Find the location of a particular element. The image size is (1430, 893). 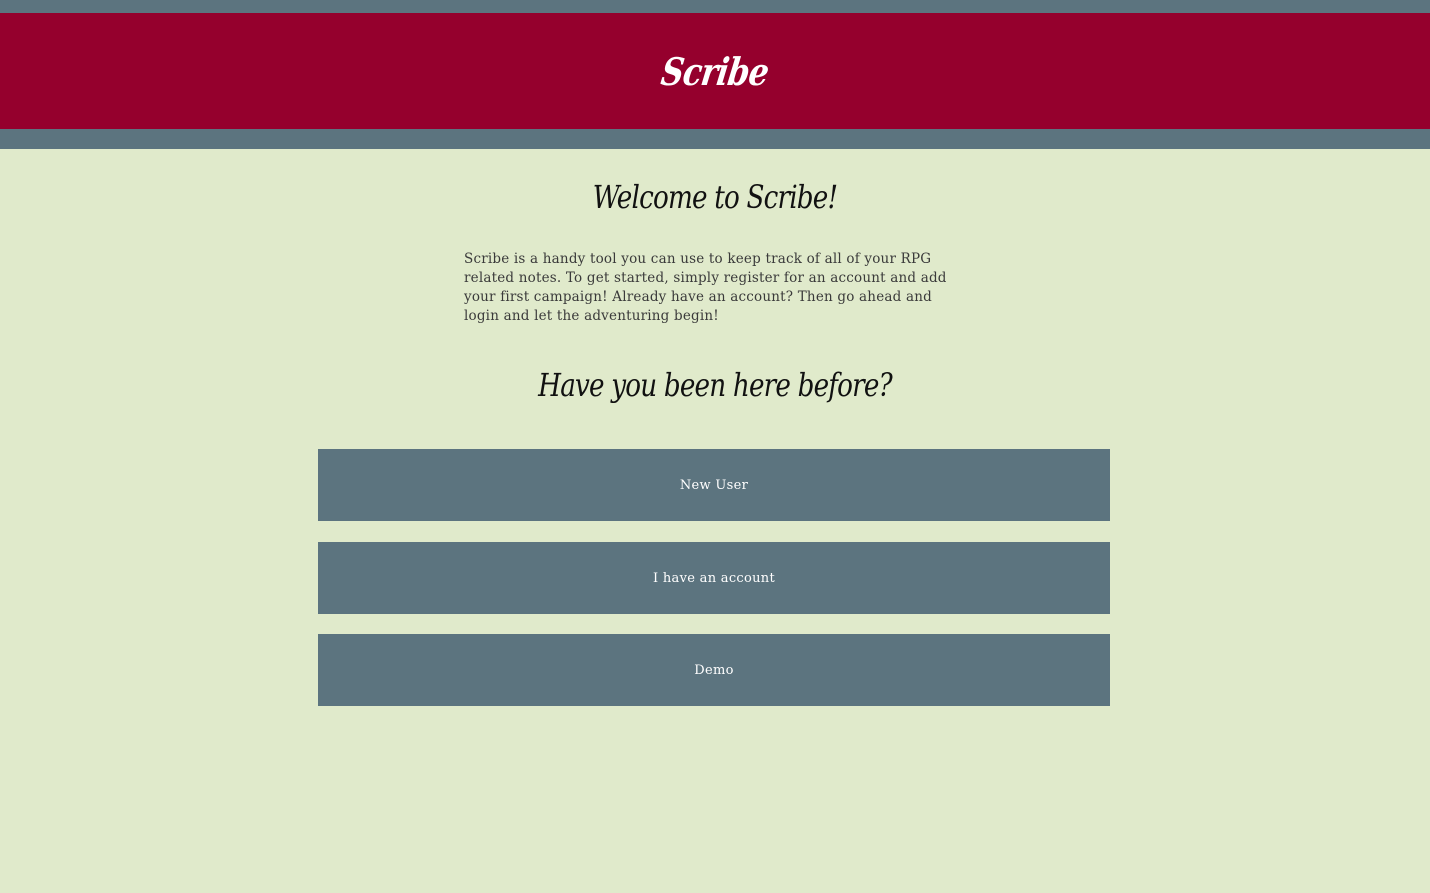

demo-button: Demo is located at coordinates (714, 670).